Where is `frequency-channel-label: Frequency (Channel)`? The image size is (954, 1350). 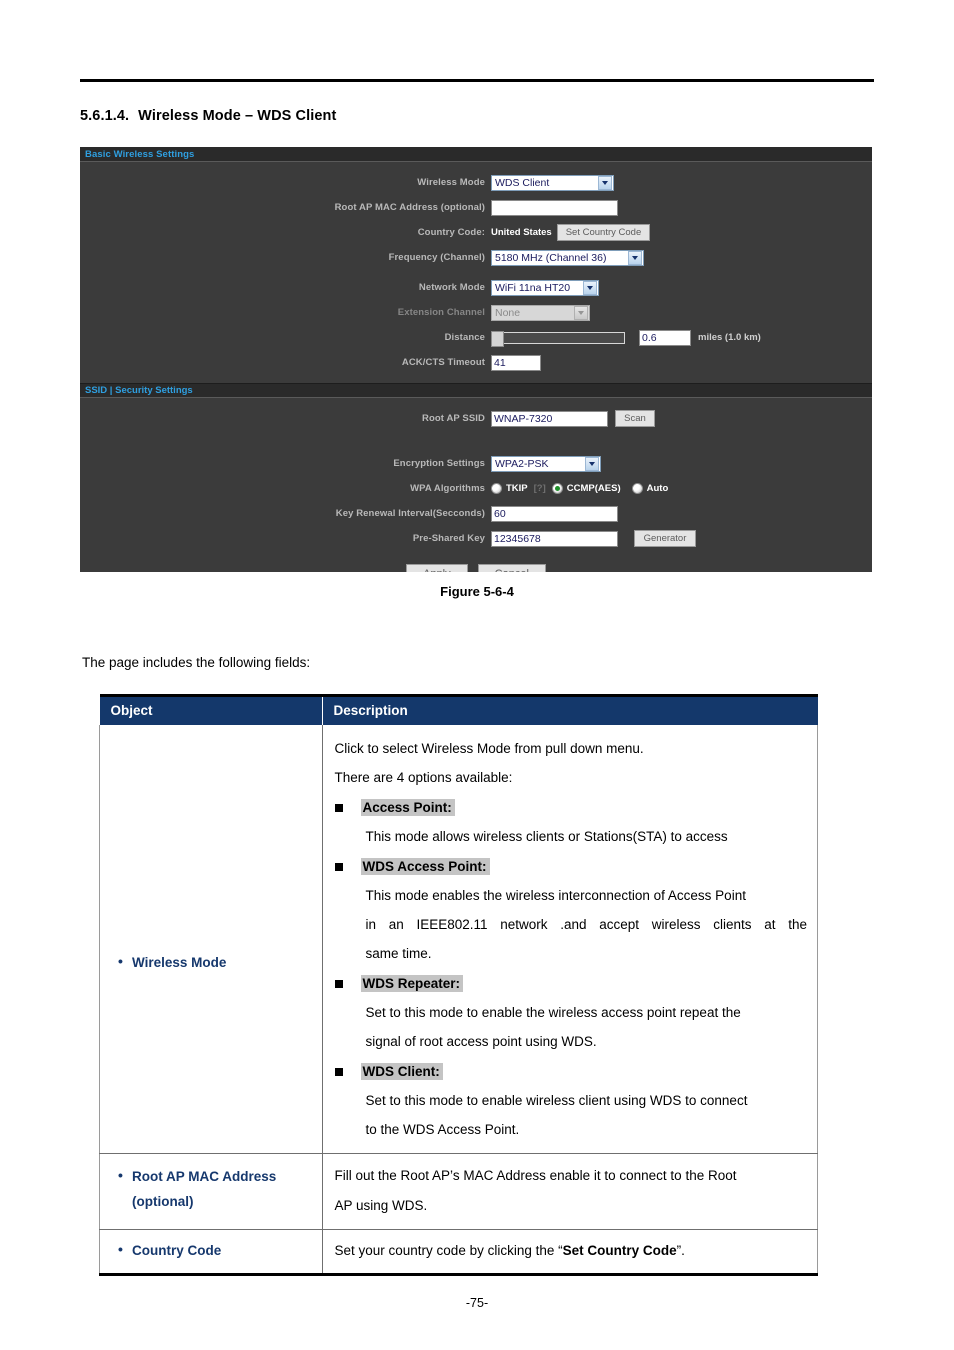 frequency-channel-label: Frequency (Channel) is located at coordinates (436, 257).